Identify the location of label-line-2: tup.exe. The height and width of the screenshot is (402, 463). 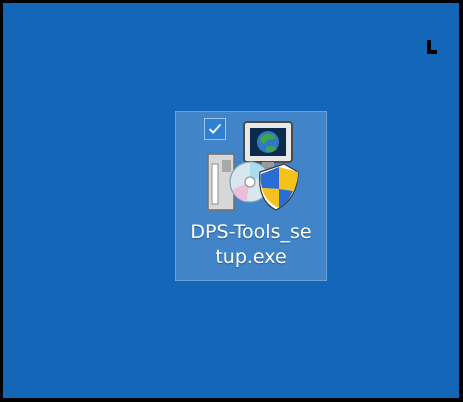
(251, 257).